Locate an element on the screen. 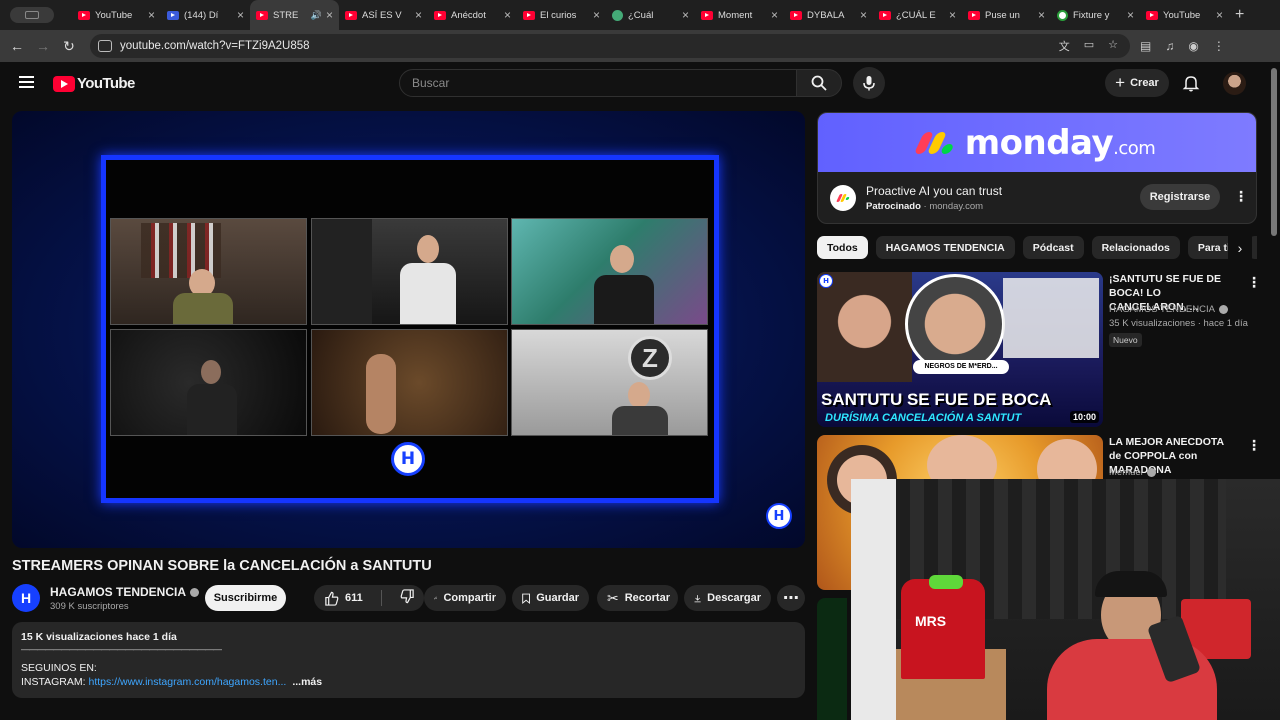 This screenshot has height=720, width=1280. search-button is located at coordinates (819, 83).